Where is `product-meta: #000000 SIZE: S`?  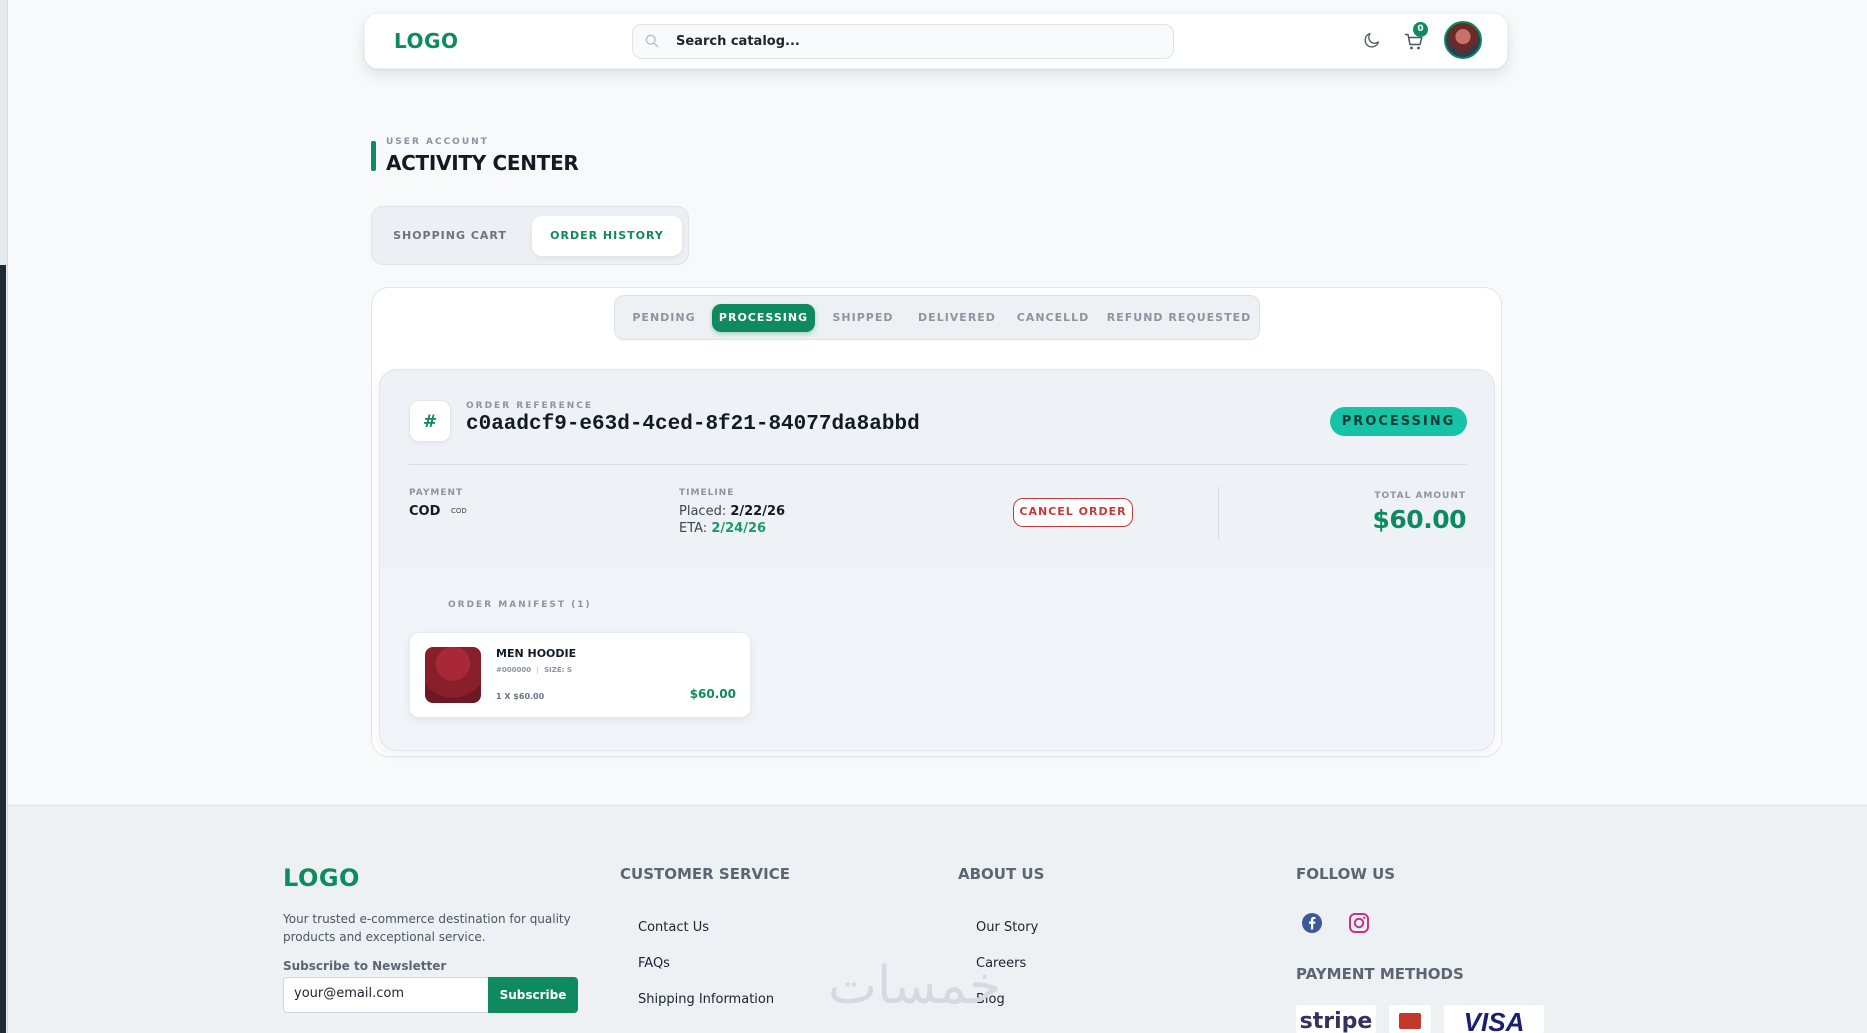 product-meta: #000000 SIZE: S is located at coordinates (534, 670).